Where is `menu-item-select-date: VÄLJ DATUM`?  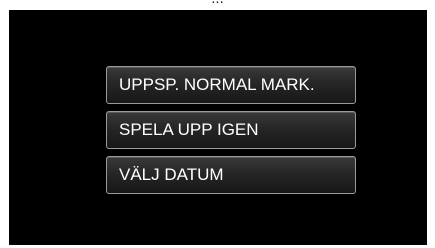 menu-item-select-date: VÄLJ DATUM is located at coordinates (231, 175).